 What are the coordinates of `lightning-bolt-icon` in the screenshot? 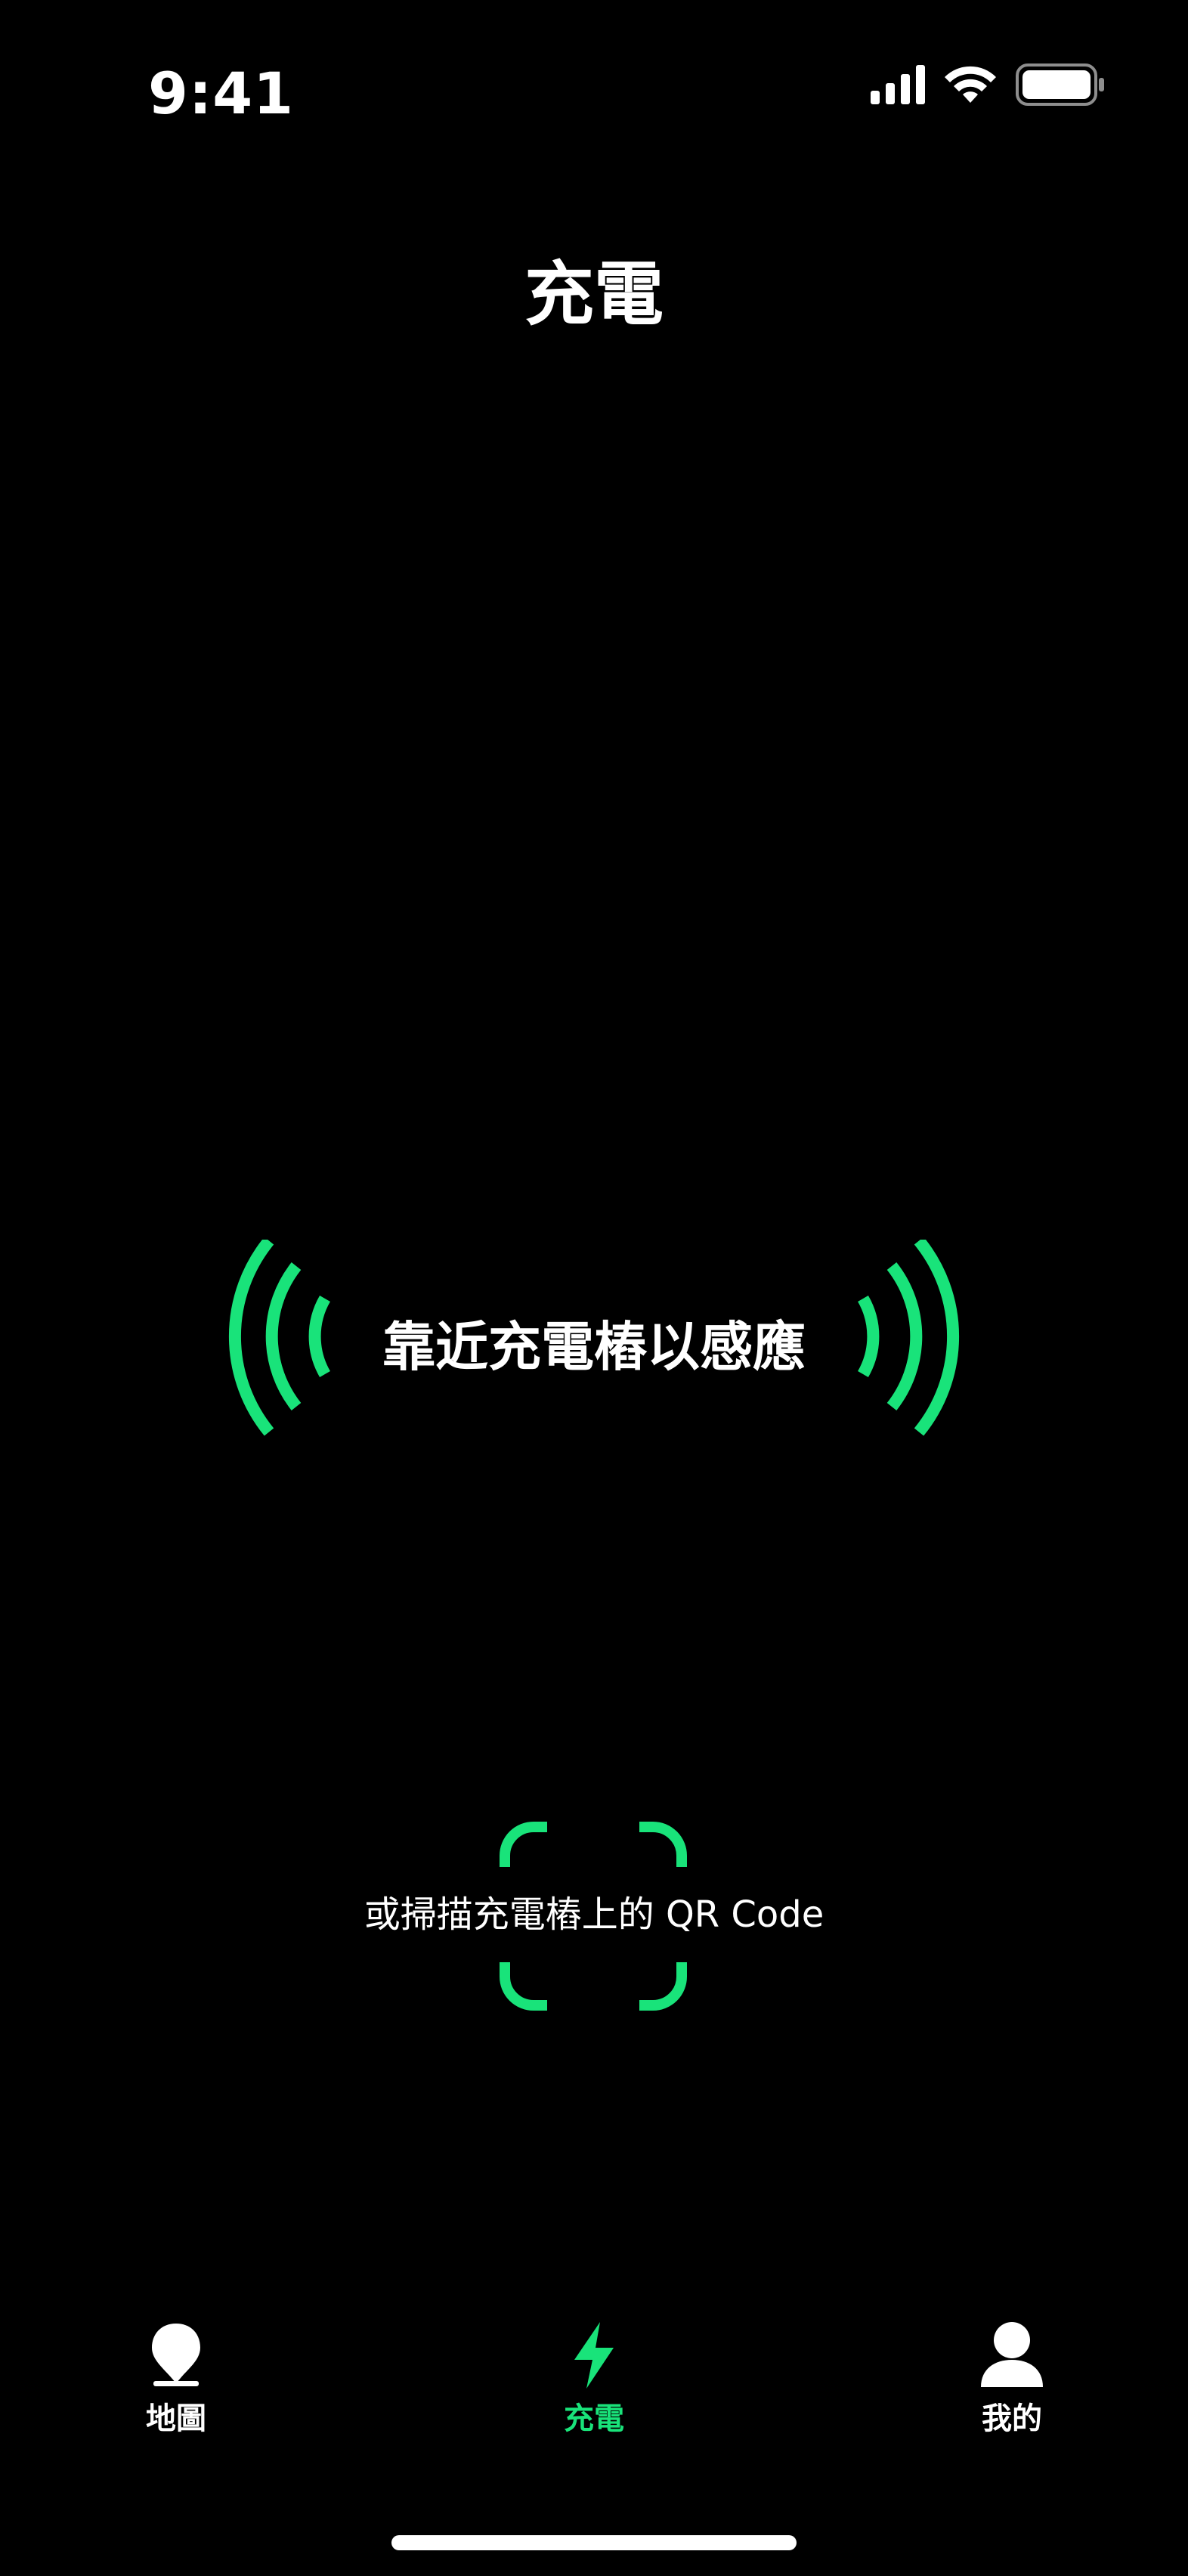 It's located at (594, 2355).